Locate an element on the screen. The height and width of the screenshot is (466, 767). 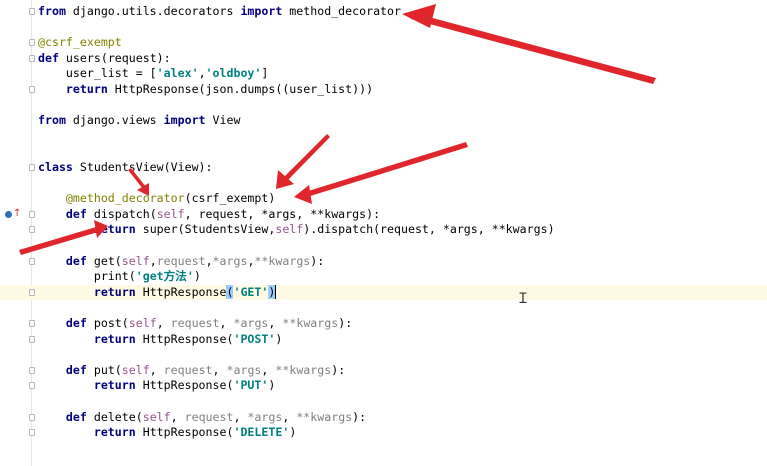
code-token: users(request): is located at coordinates (114, 57).